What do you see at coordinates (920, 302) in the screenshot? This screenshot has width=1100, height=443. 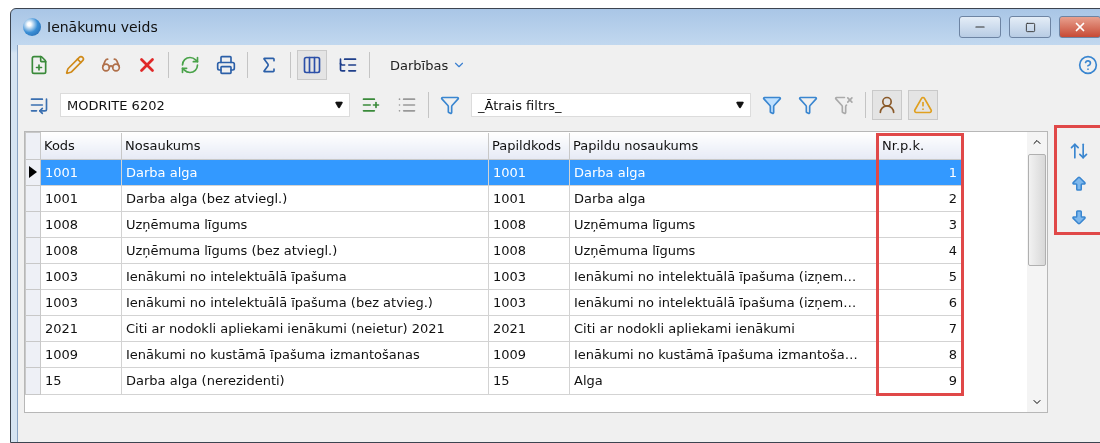 I see `table-cell: 6` at bounding box center [920, 302].